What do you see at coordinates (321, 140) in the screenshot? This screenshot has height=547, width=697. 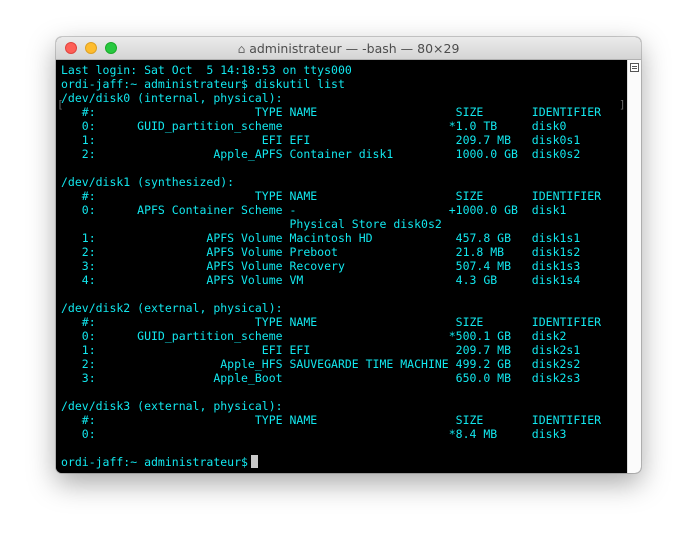 I see `terminal-line: 1: EFI EFI 209.7 MB disk0s1` at bounding box center [321, 140].